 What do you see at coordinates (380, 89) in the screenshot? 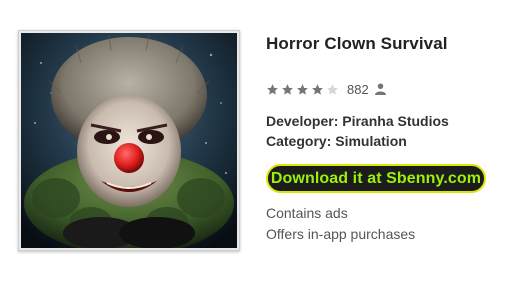
I see `person-icon` at bounding box center [380, 89].